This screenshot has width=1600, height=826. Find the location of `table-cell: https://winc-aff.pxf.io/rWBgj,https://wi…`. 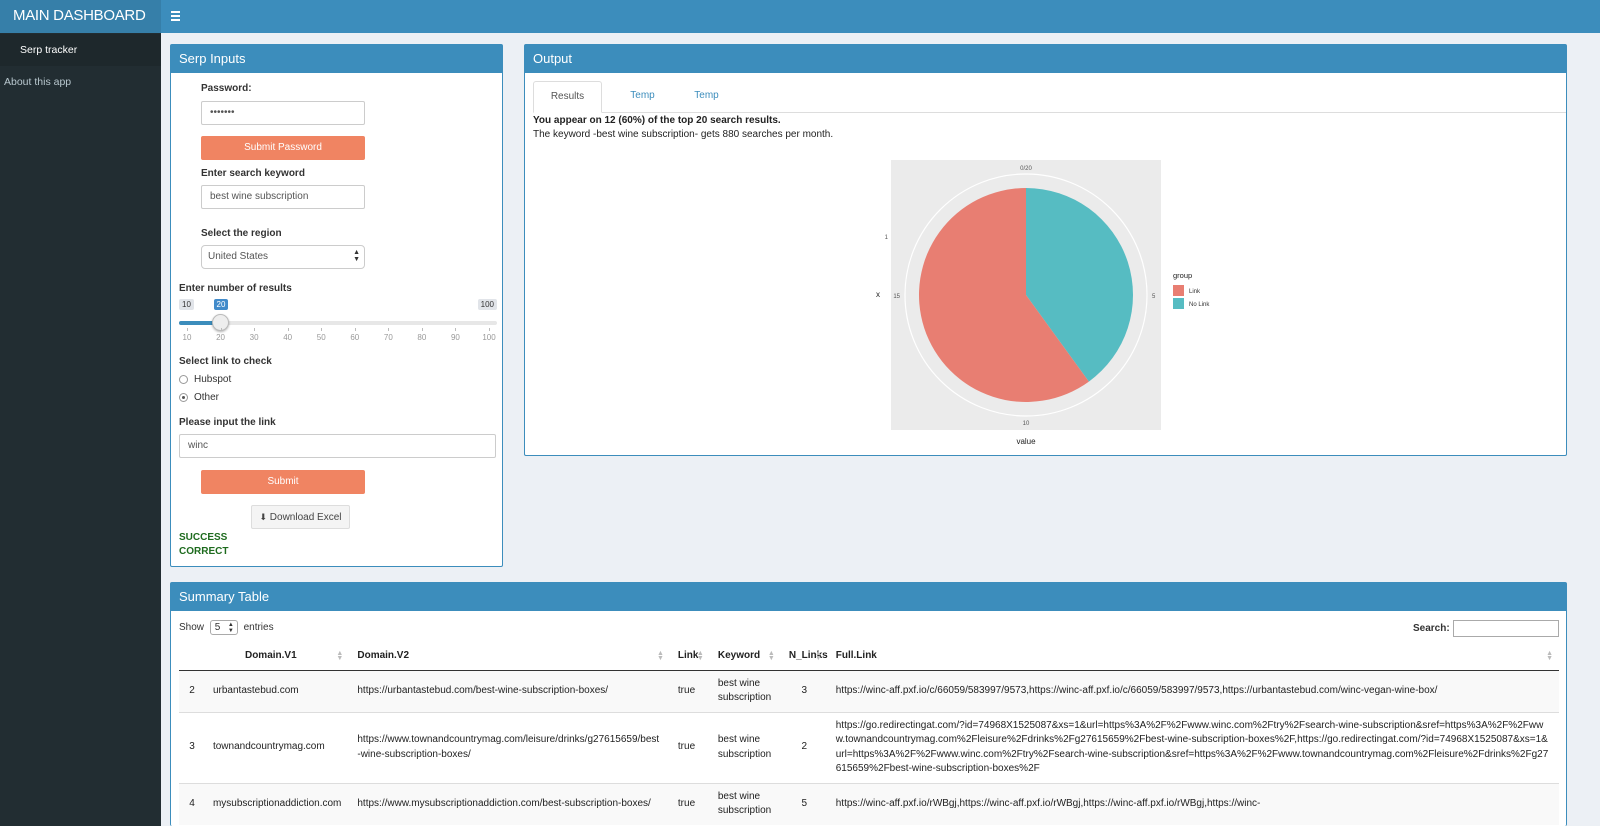

table-cell: https://winc-aff.pxf.io/rWBgj,https://wi… is located at coordinates (1193, 803).